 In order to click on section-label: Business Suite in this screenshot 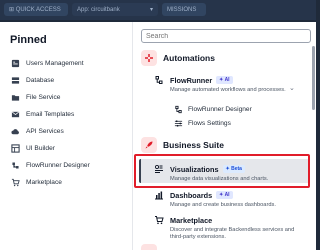, I will do `click(193, 145)`.